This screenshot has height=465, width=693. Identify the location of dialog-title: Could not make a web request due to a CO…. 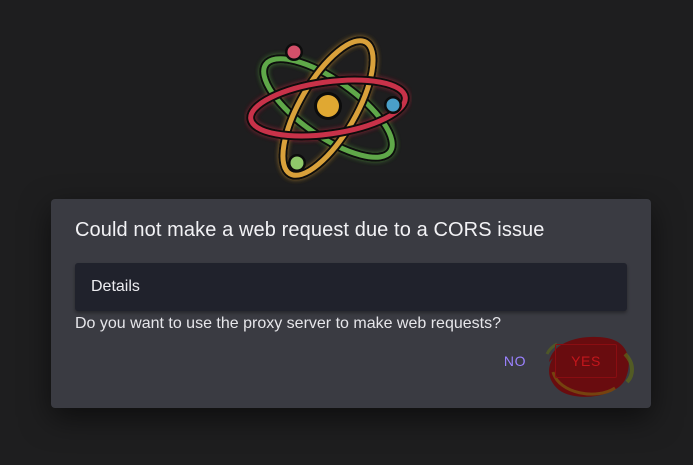
(310, 230).